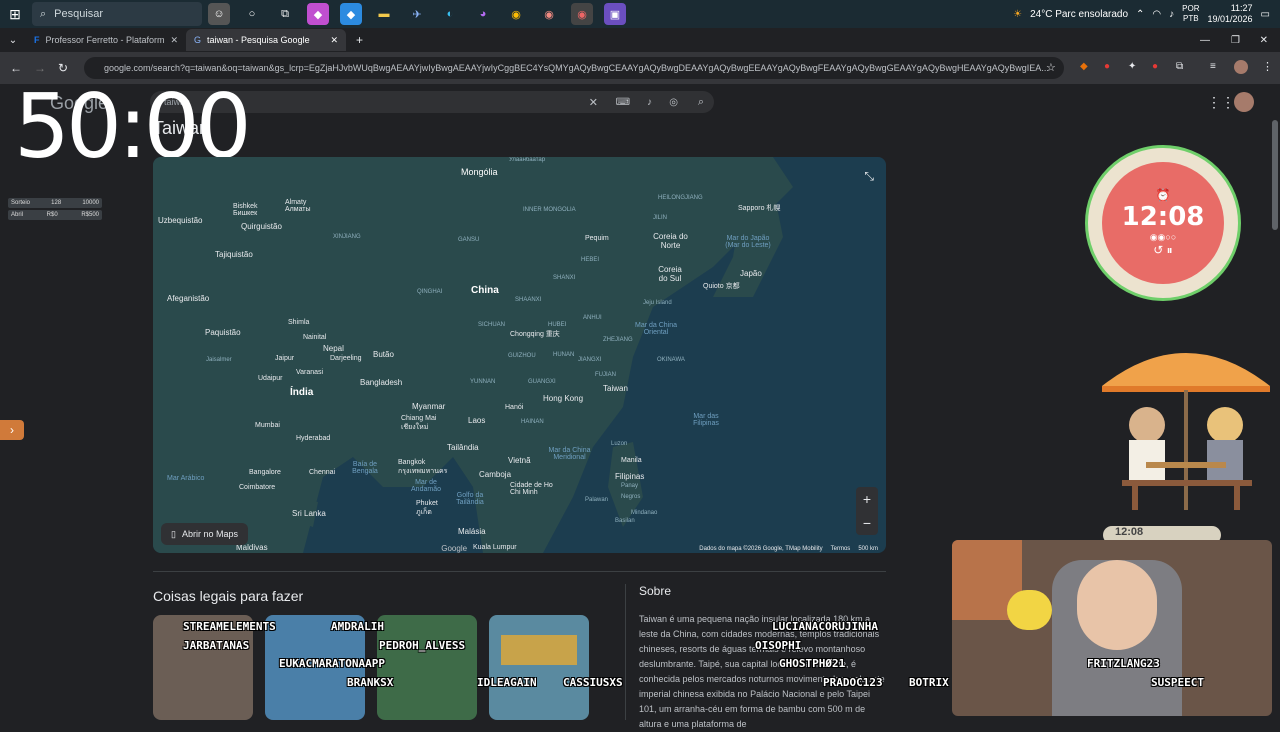 The width and height of the screenshot is (1280, 732). I want to click on map-region-label: HUBEI, so click(557, 325).